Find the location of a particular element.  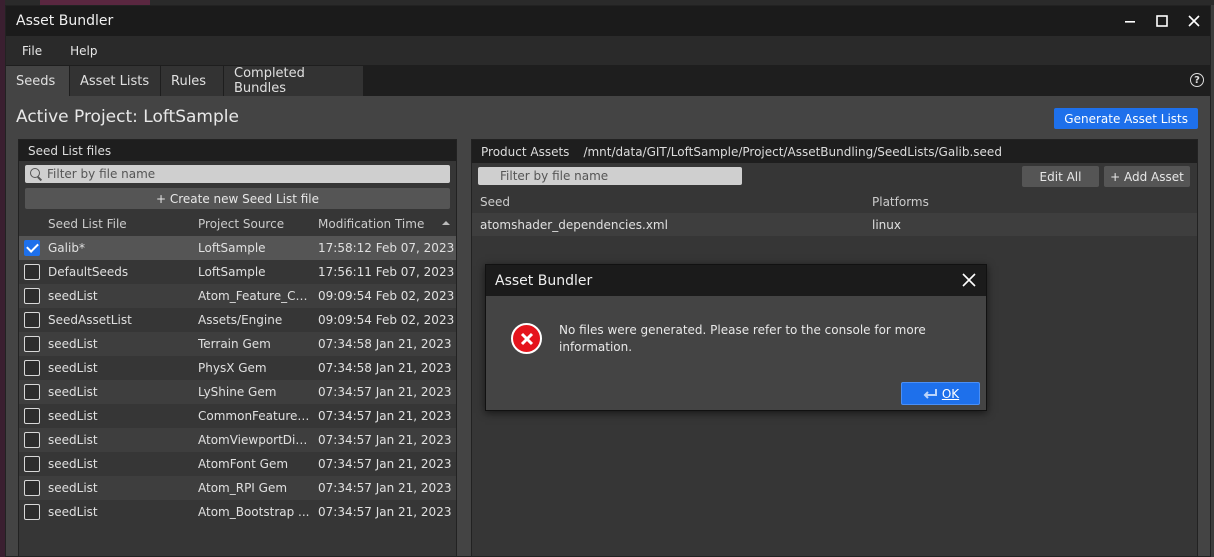

project-source-cell: LyShine Gem is located at coordinates (237, 392).